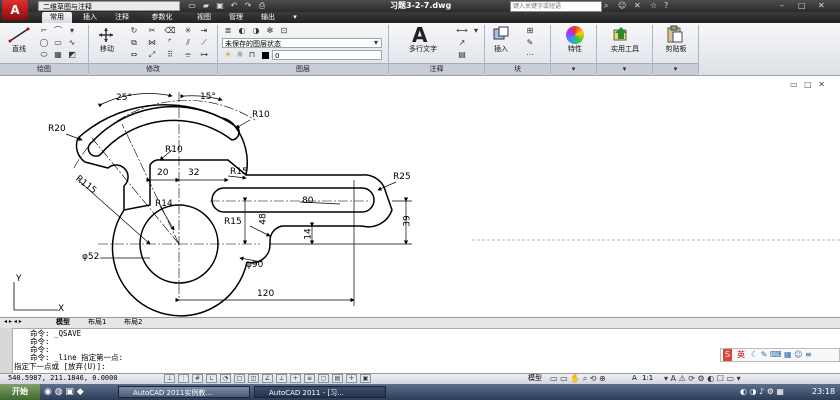  Describe the element at coordinates (462, 43) in the screenshot. I see `leader-icon: ↗` at that location.